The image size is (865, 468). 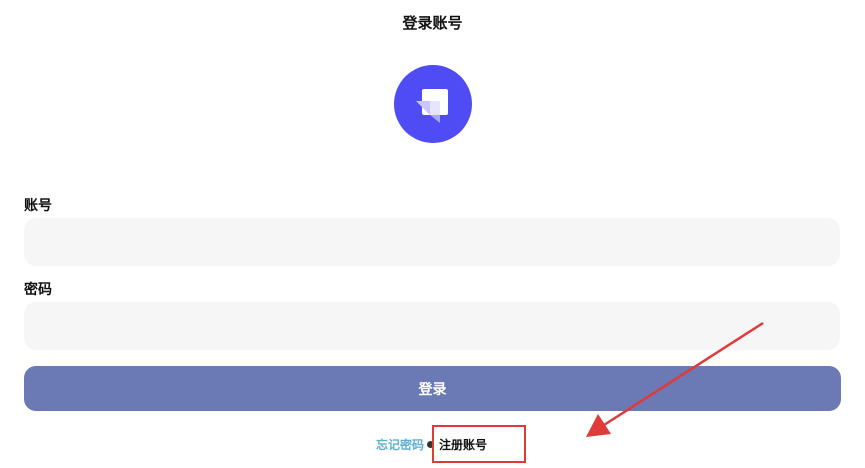 I want to click on arrow-icon, so click(x=675, y=379).